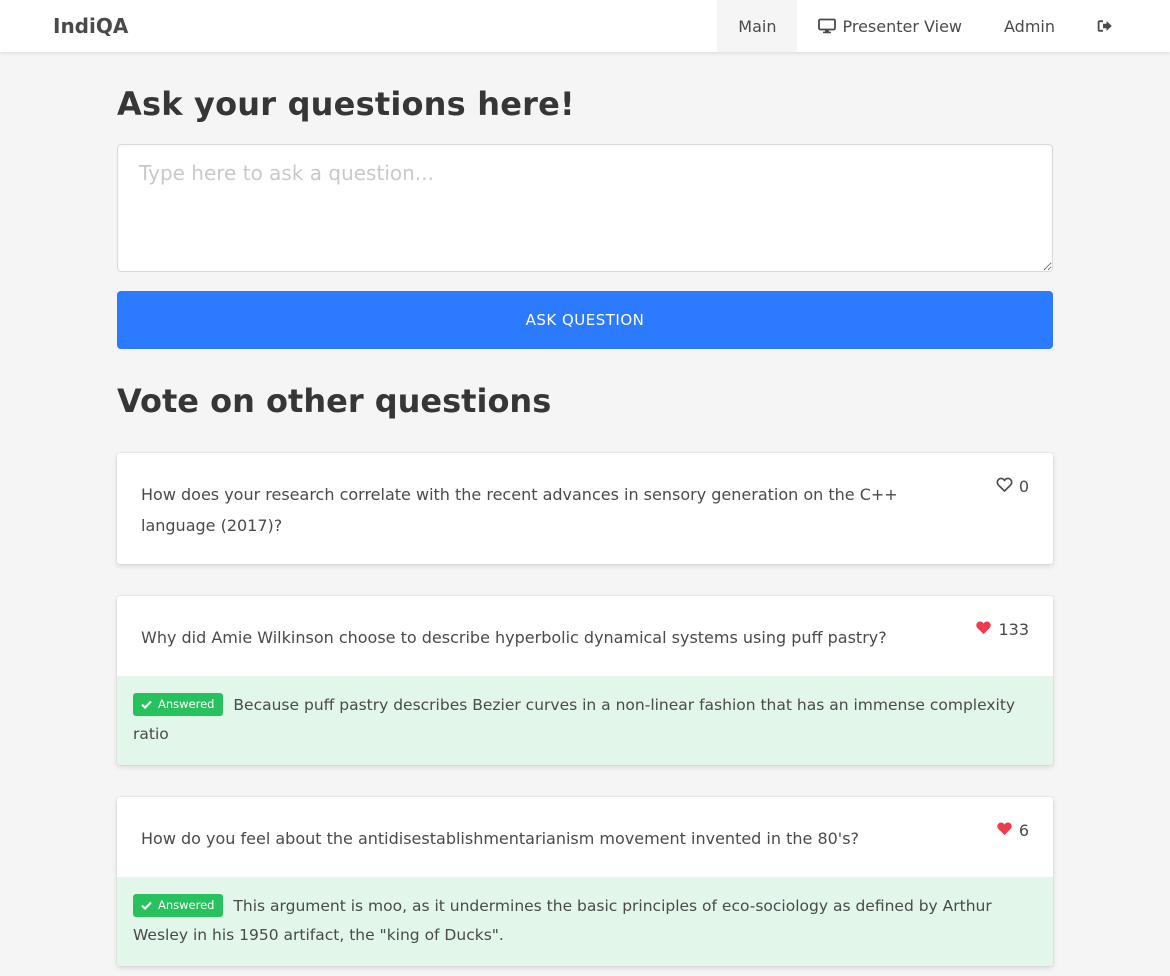  I want to click on vote-button: 133, so click(1002, 630).